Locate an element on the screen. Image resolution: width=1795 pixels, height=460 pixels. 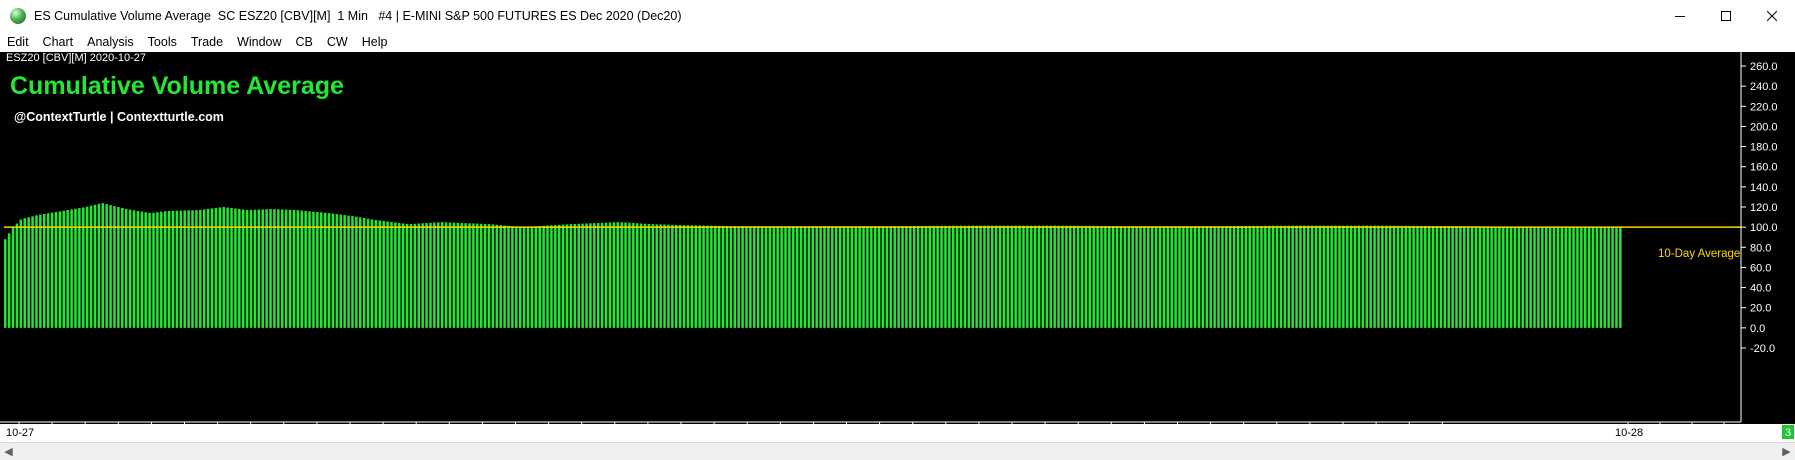
scroll-left-icon: ◀ is located at coordinates (8, 451).